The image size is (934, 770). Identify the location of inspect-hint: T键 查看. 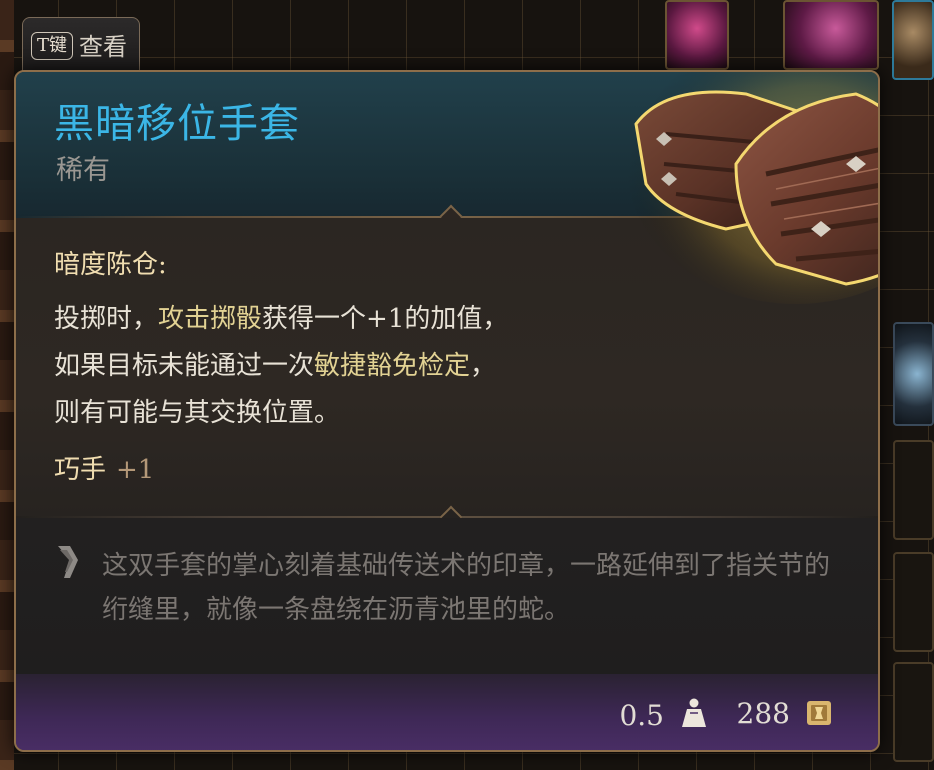
(81, 47).